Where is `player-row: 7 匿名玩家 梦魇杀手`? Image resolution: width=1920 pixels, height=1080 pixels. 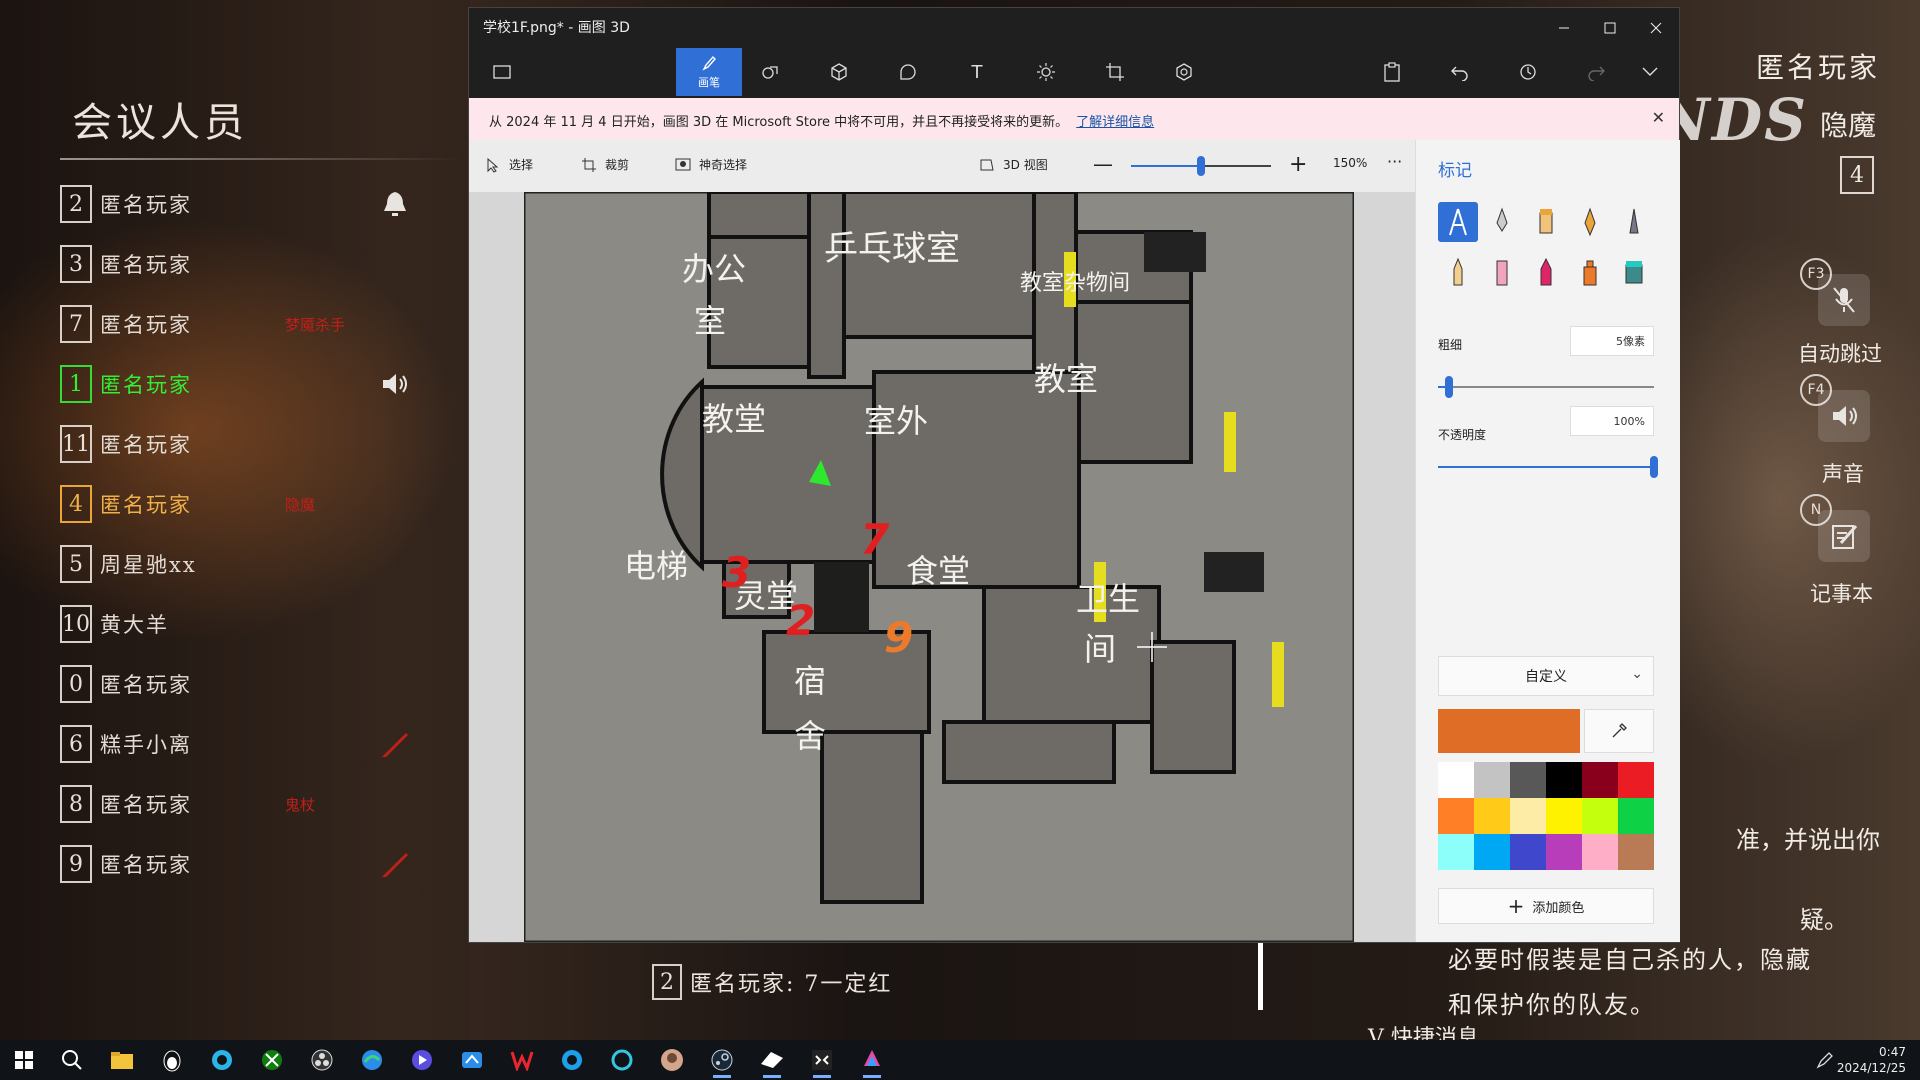 player-row: 7 匿名玩家 梦魇杀手 is located at coordinates (260, 324).